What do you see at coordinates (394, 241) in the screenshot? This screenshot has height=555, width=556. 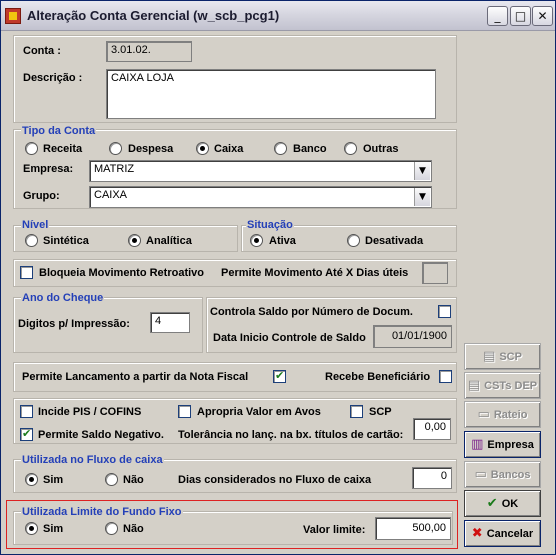 I see `radio-desativada-label: Desativada` at bounding box center [394, 241].